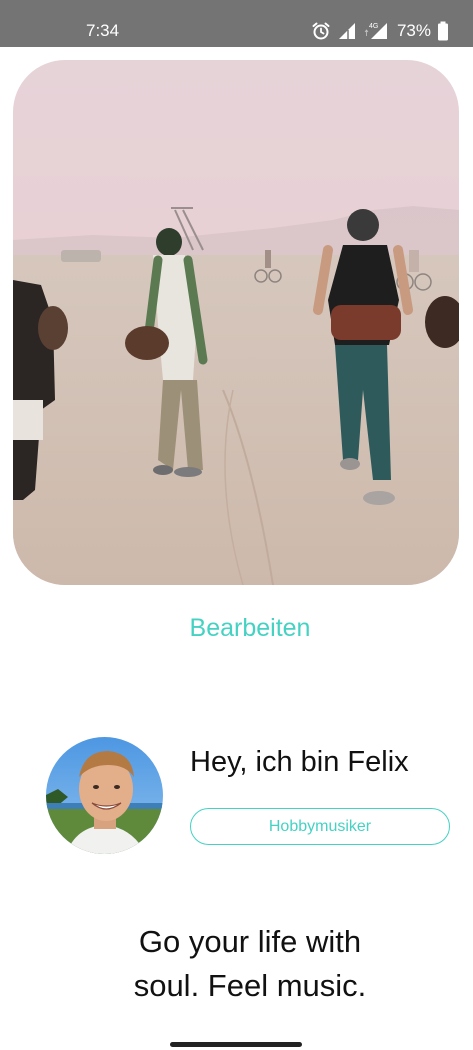 The width and height of the screenshot is (473, 1050). Describe the element at coordinates (236, 964) in the screenshot. I see `profile-tagline: Go your life with soul. Feel music.` at that location.